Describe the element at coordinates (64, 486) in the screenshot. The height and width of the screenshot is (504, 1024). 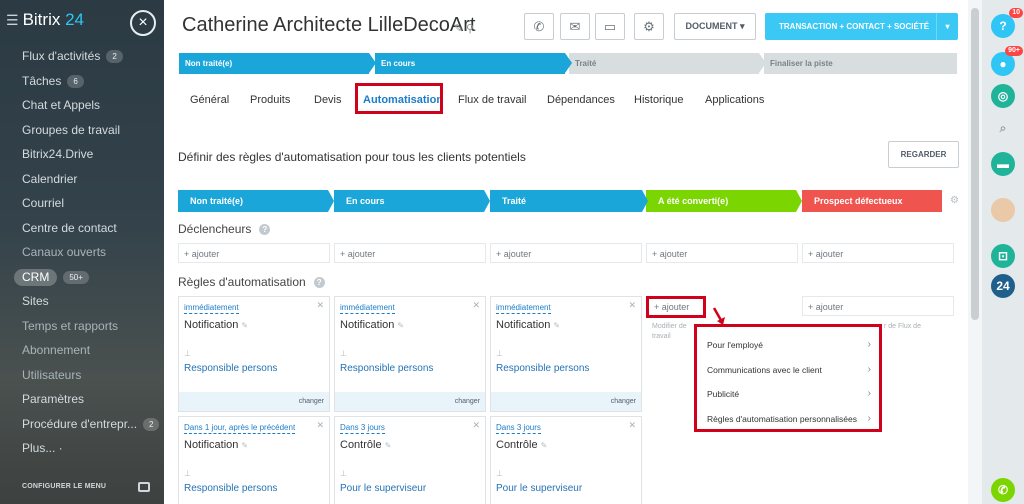
I see `configure-menu-link: CONFIGURER LE MENU` at that location.